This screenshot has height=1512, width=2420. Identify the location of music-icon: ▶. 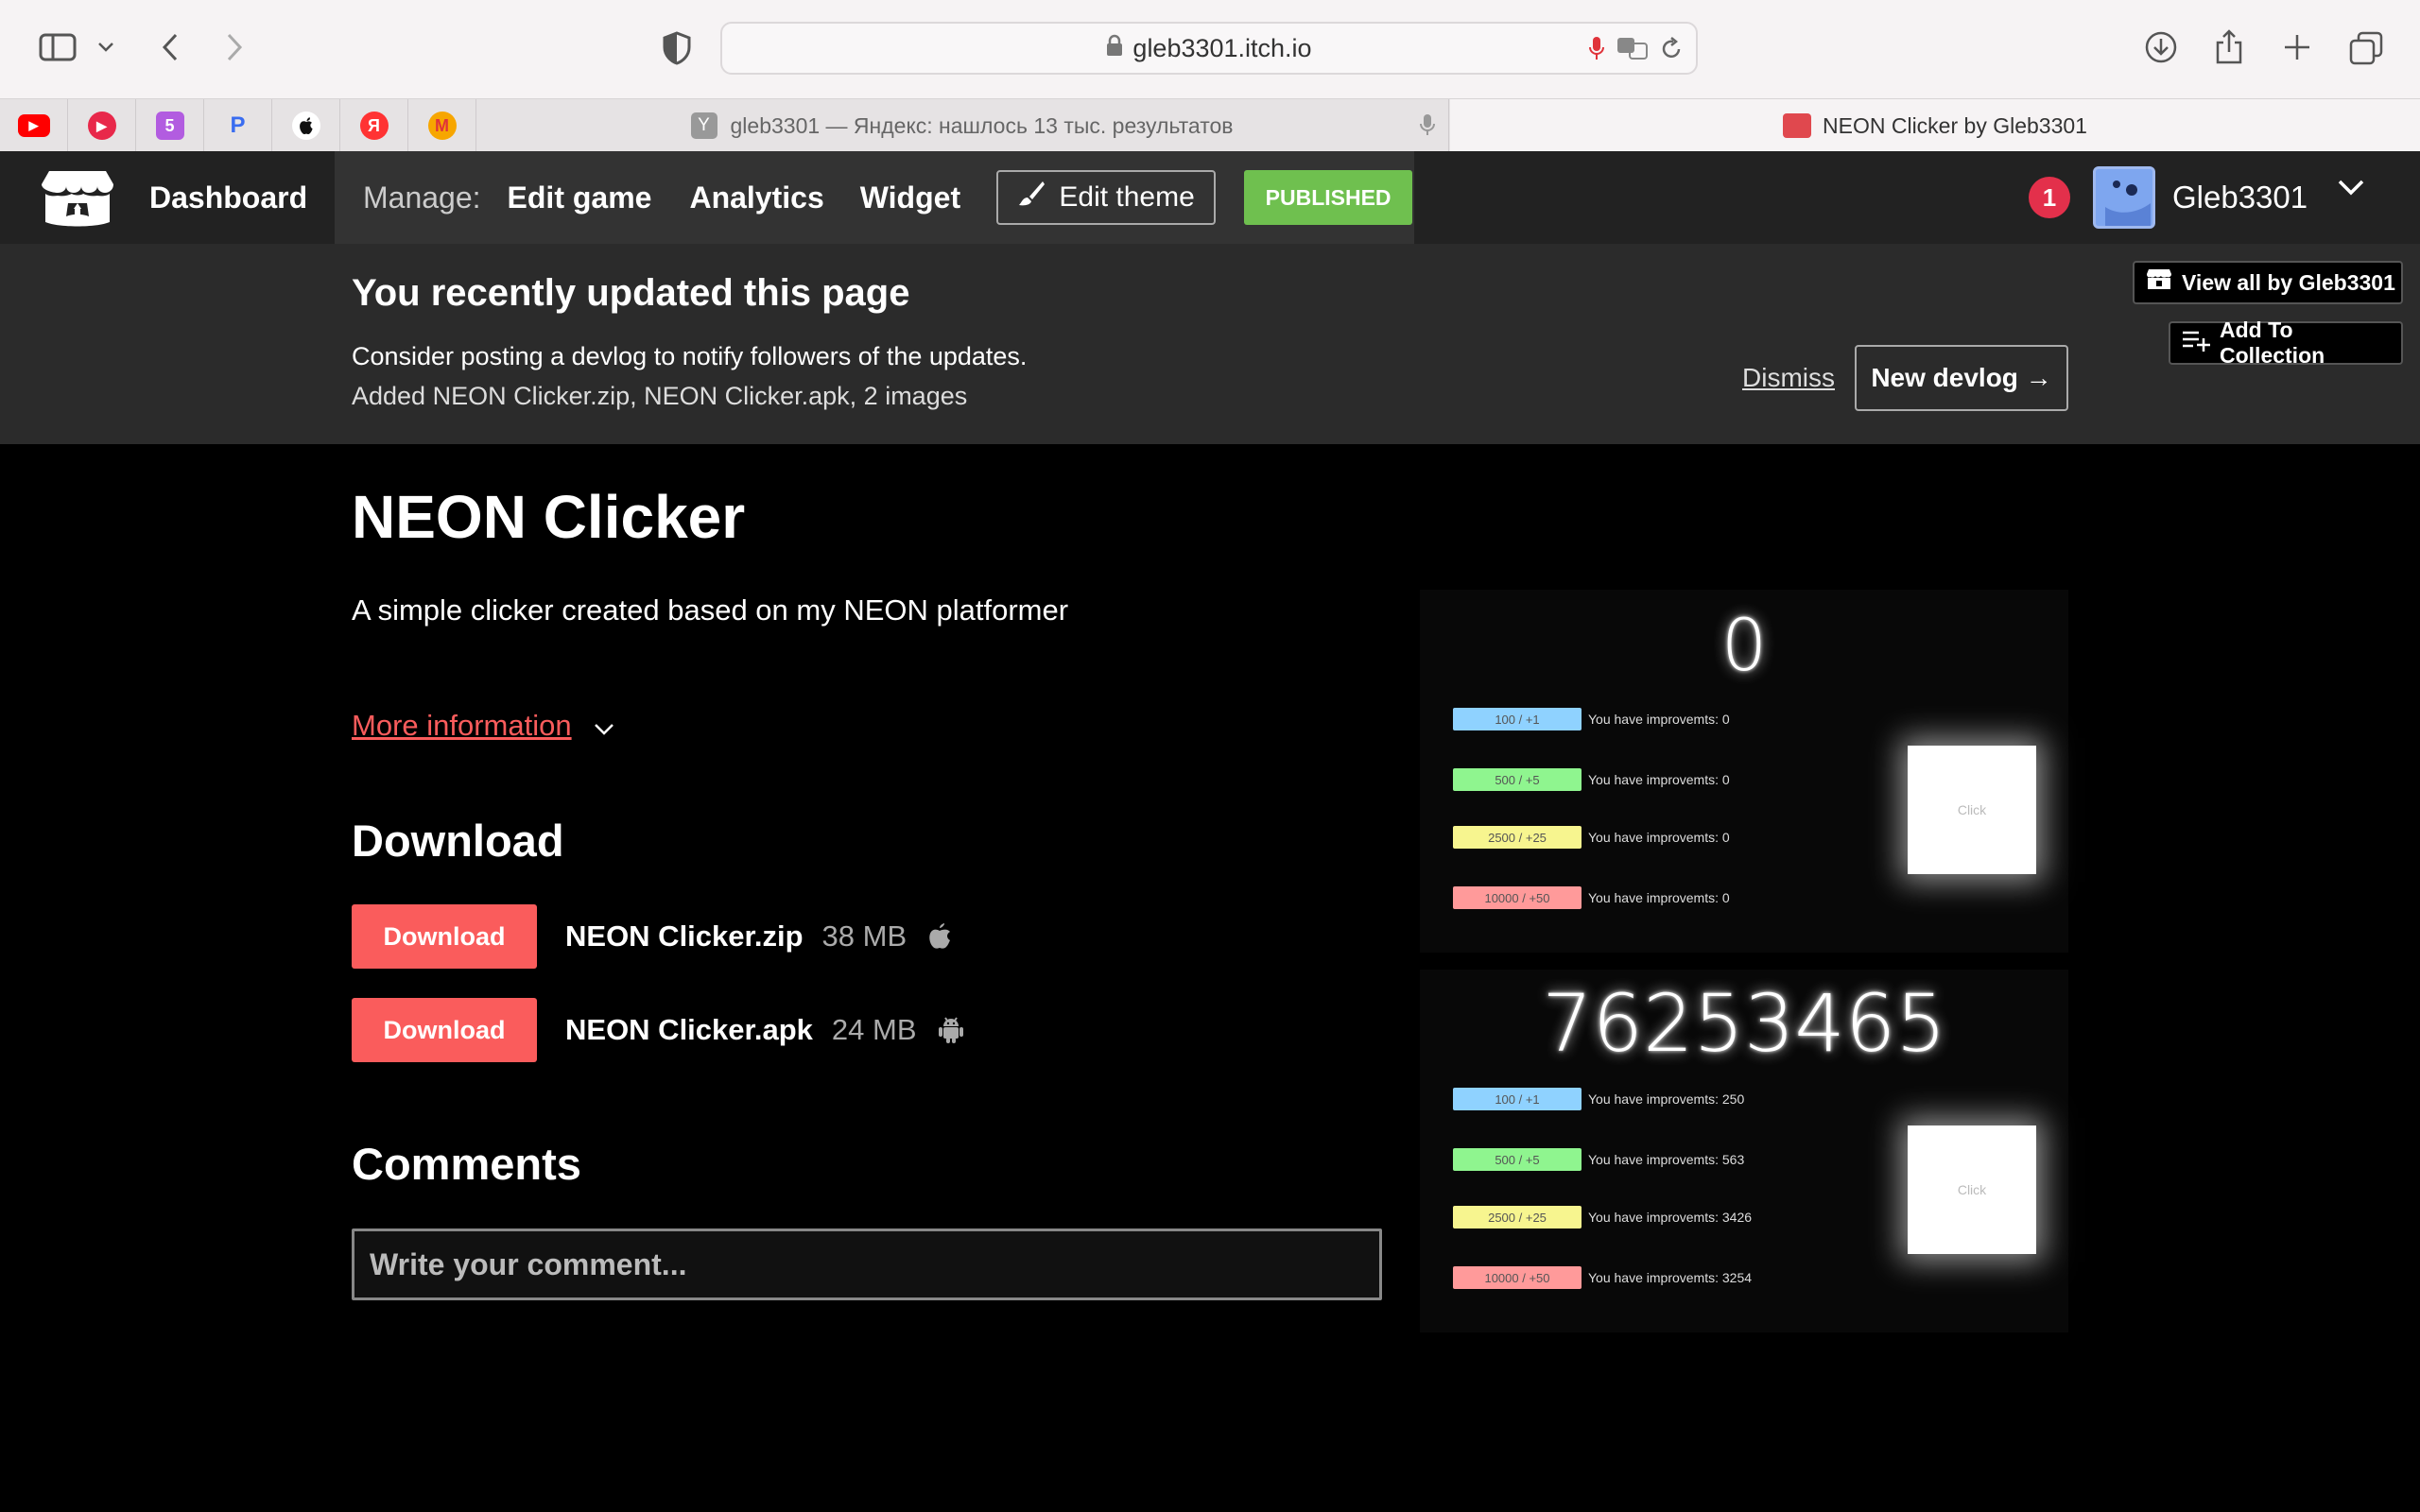
(101, 126).